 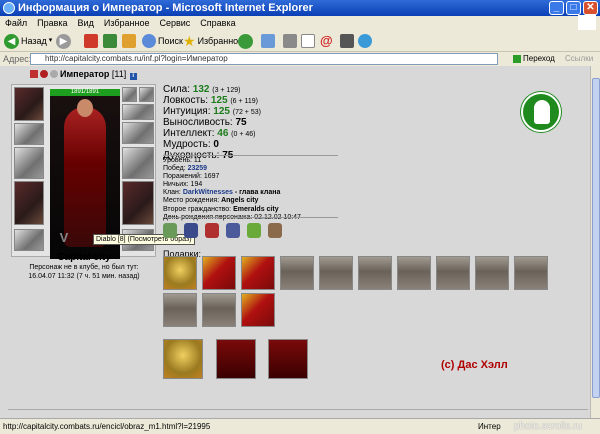 I want to click on refresh-icon, so click(x=110, y=41).